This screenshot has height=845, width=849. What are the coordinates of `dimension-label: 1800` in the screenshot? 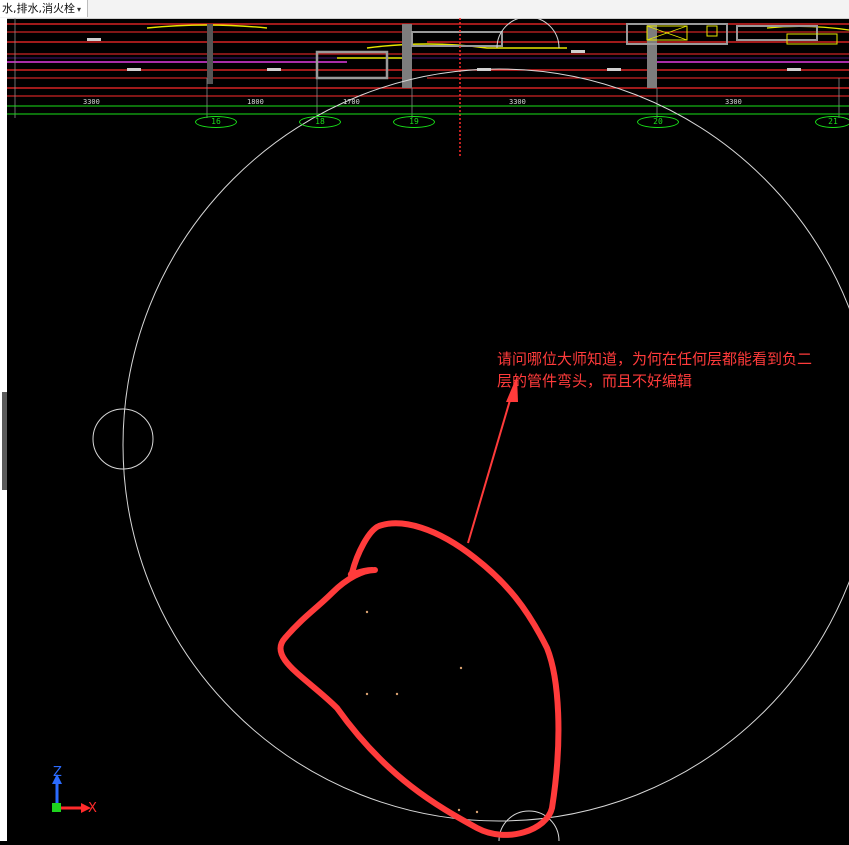 It's located at (255, 102).